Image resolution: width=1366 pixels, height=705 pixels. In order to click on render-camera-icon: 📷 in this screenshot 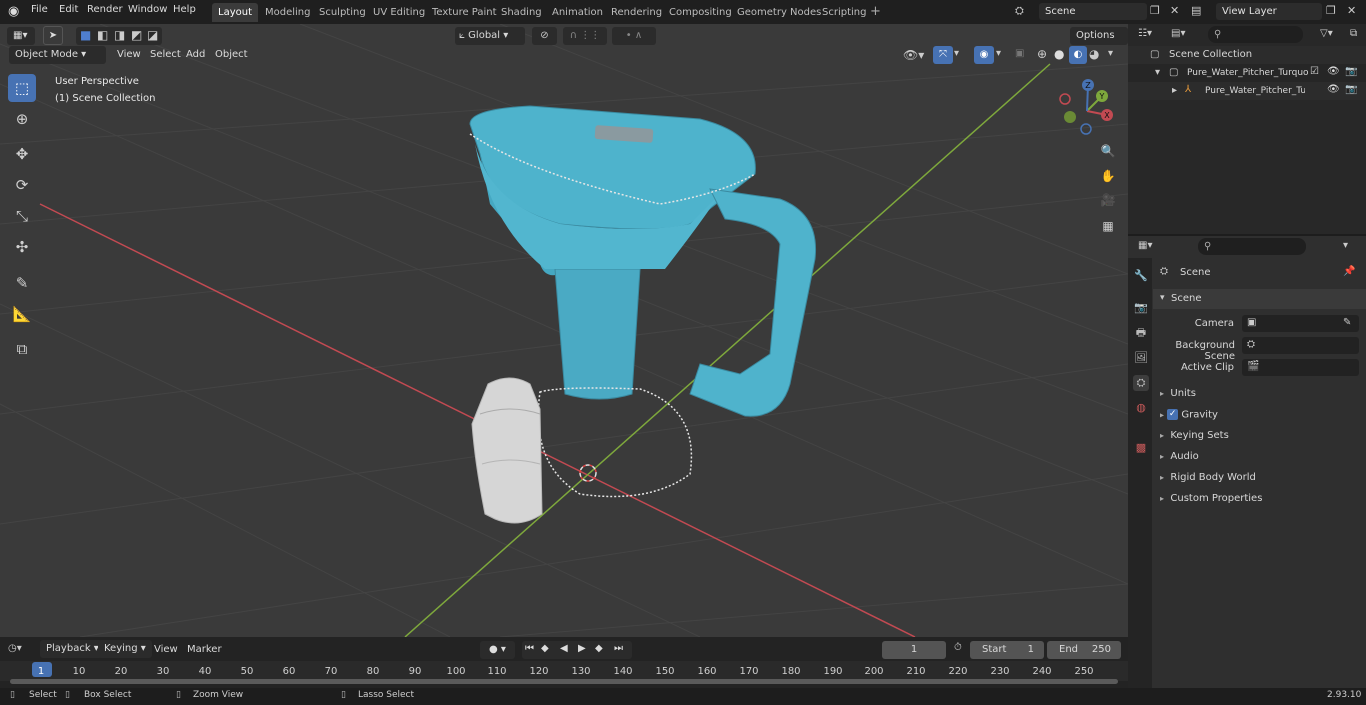, I will do `click(1351, 71)`.